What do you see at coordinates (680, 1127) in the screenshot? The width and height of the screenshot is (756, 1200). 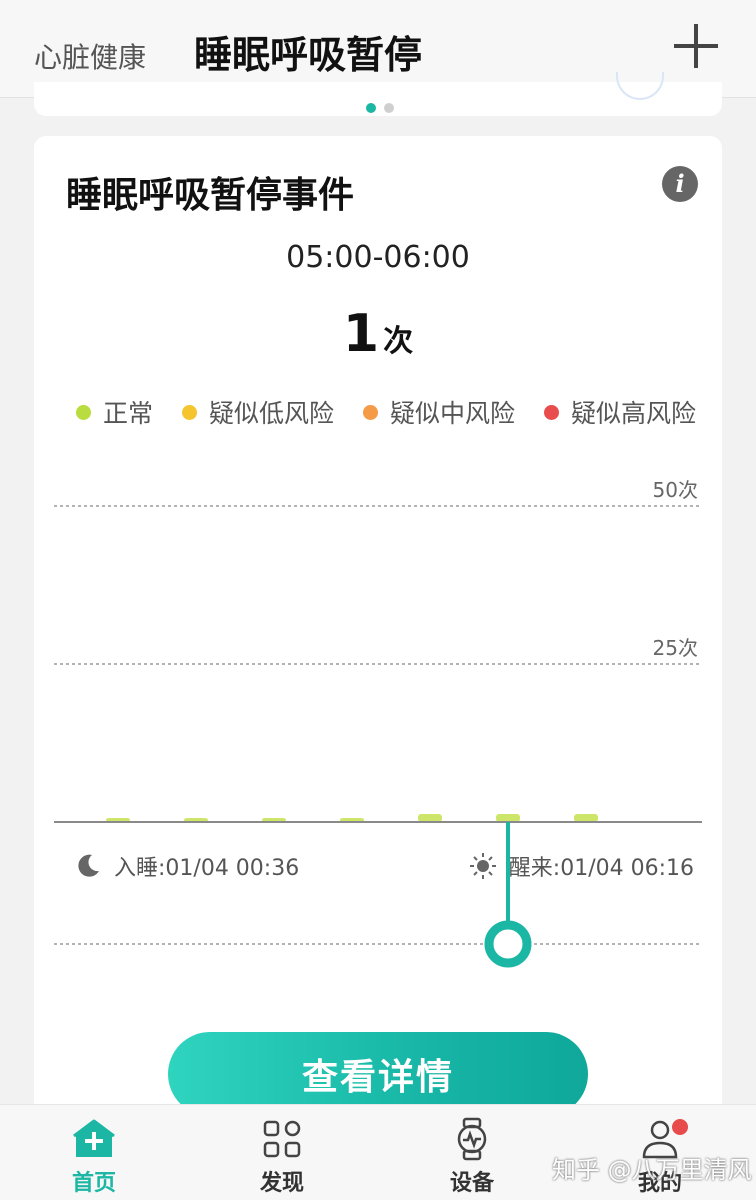 I see `notification-dot` at bounding box center [680, 1127].